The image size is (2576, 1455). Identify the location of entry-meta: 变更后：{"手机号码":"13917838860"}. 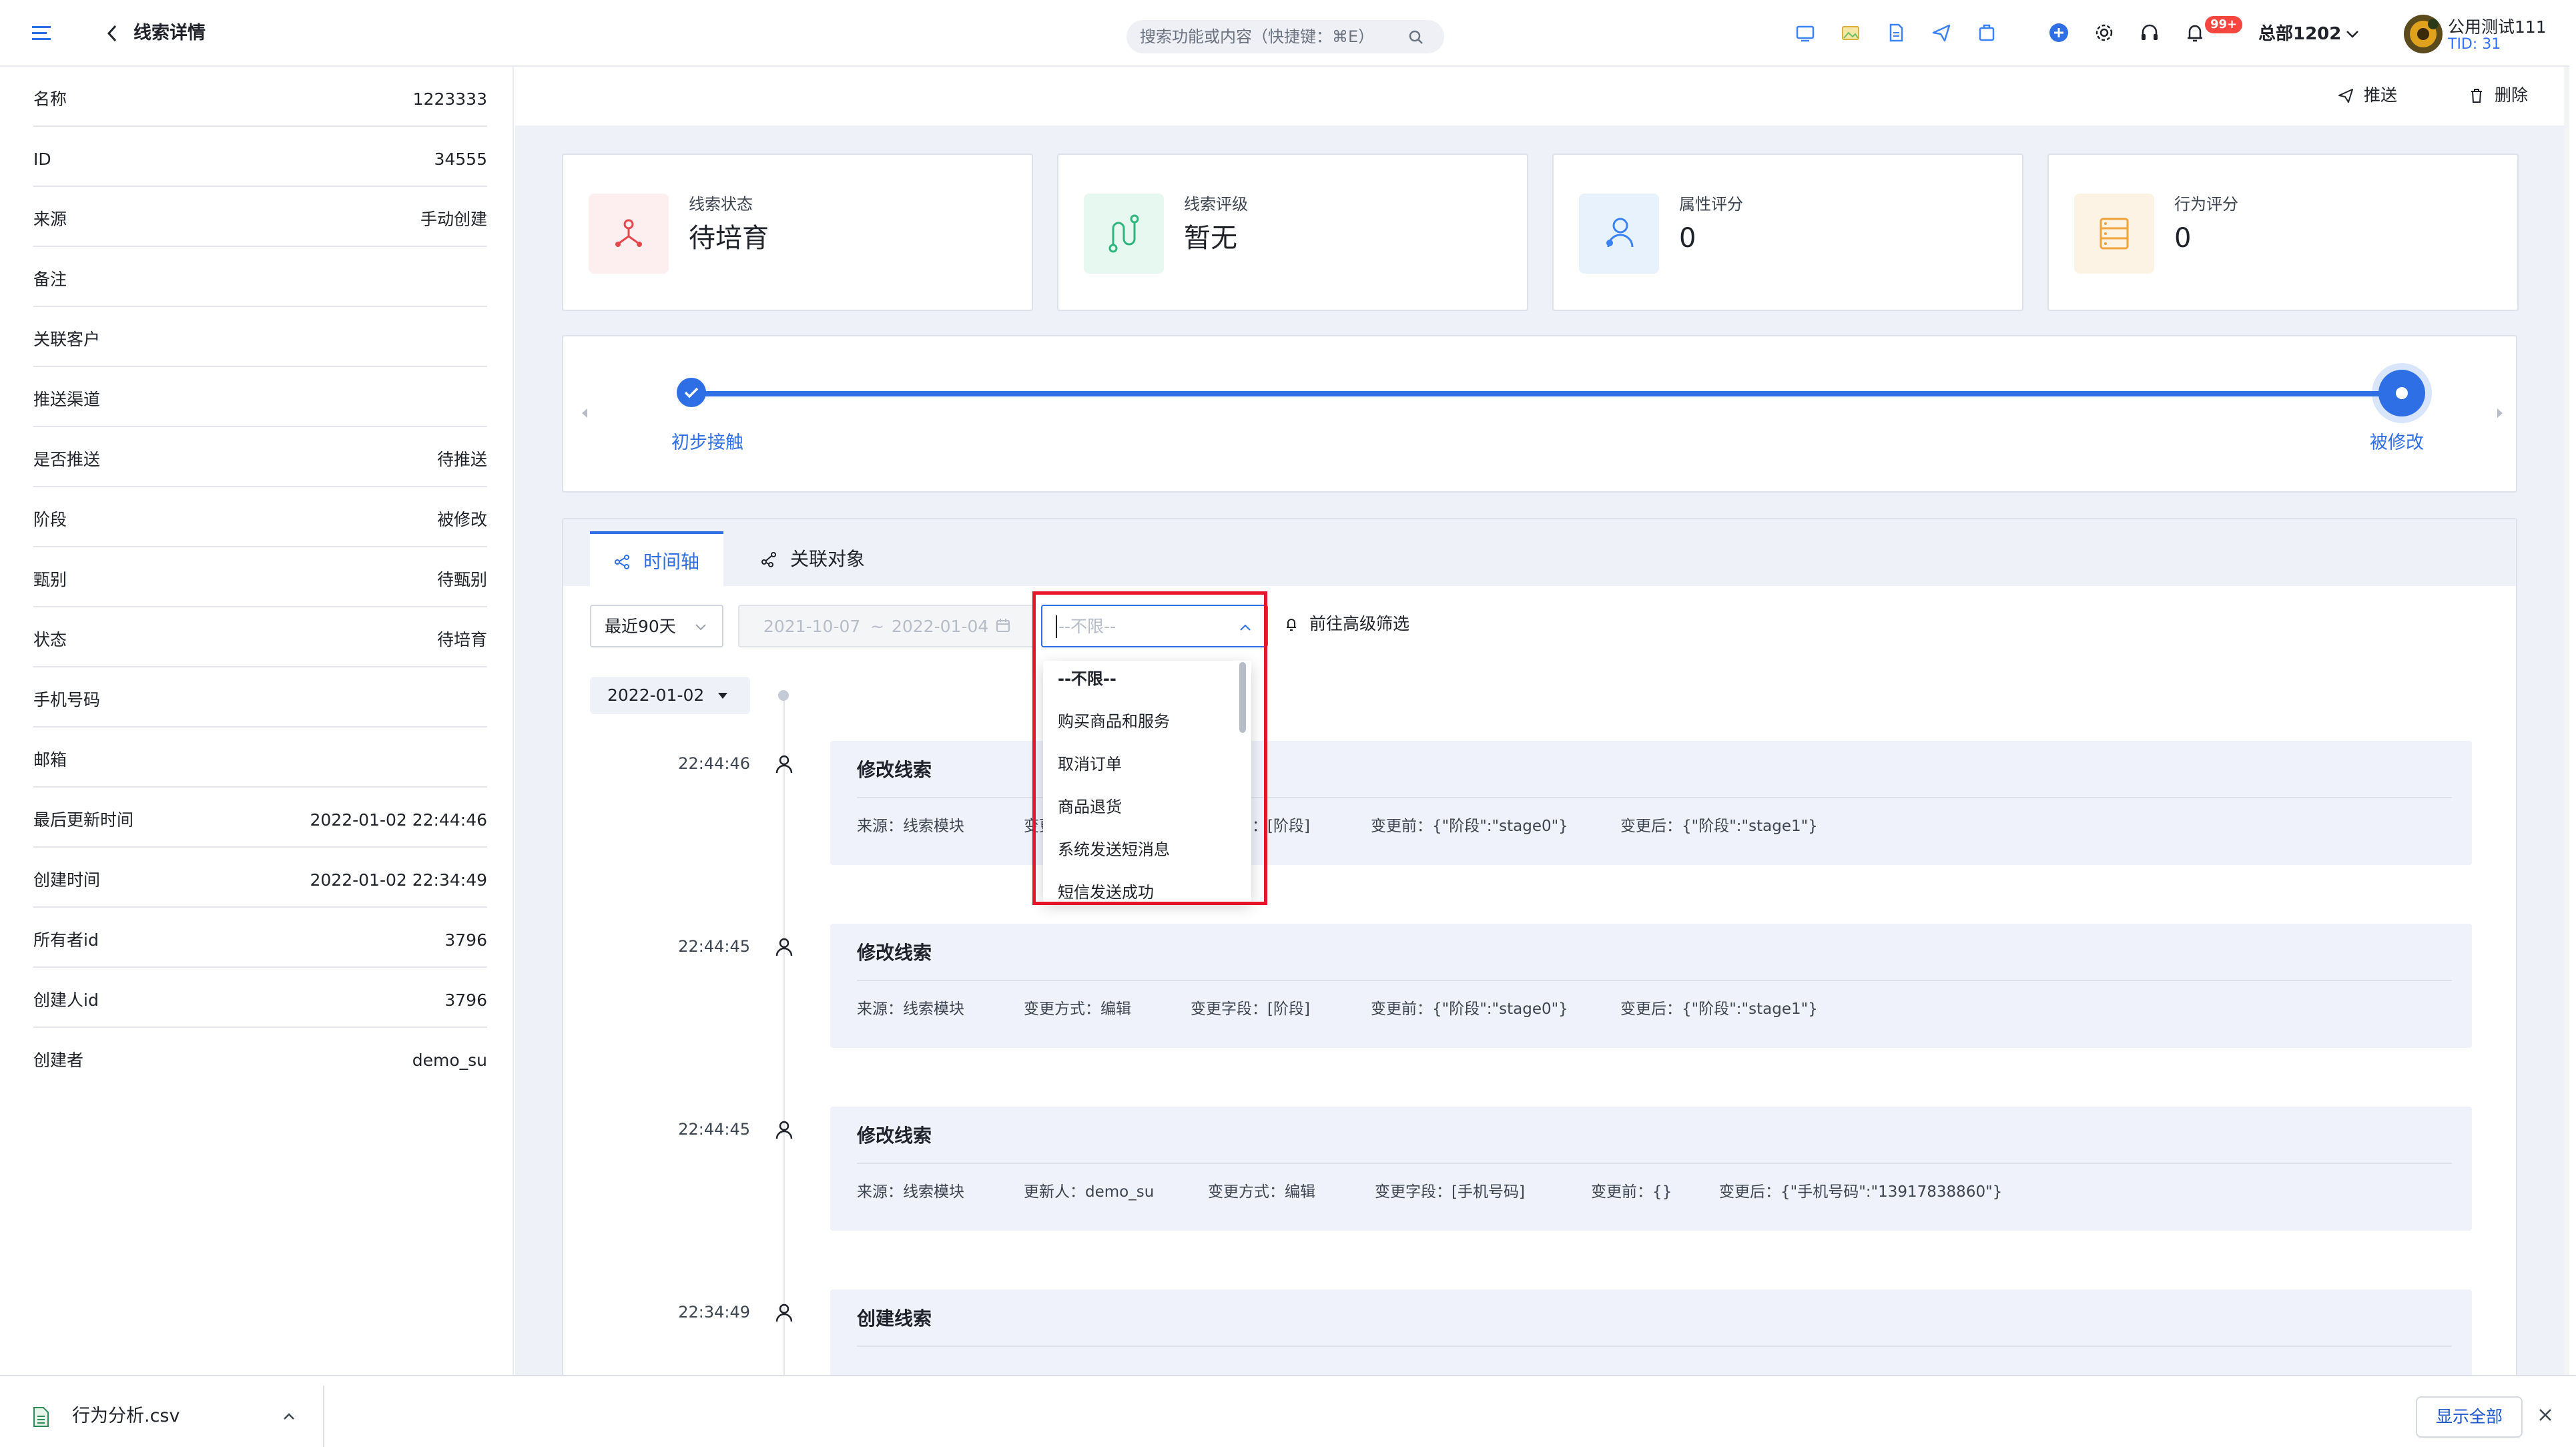
(1861, 1192).